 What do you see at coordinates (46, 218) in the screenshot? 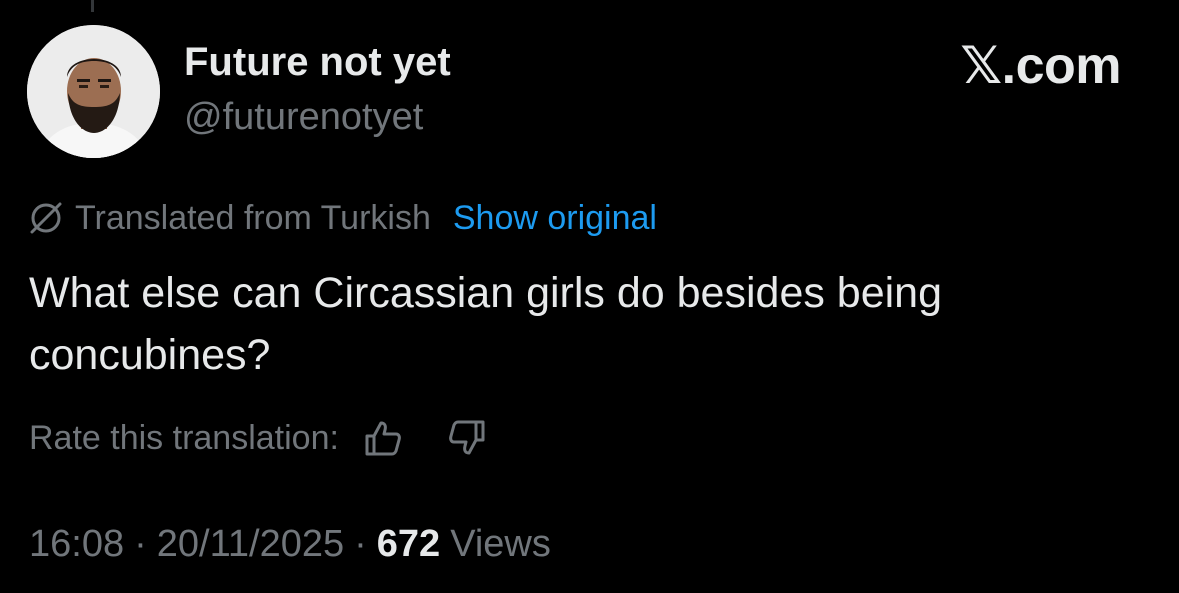
I see `globe-slash-icon` at bounding box center [46, 218].